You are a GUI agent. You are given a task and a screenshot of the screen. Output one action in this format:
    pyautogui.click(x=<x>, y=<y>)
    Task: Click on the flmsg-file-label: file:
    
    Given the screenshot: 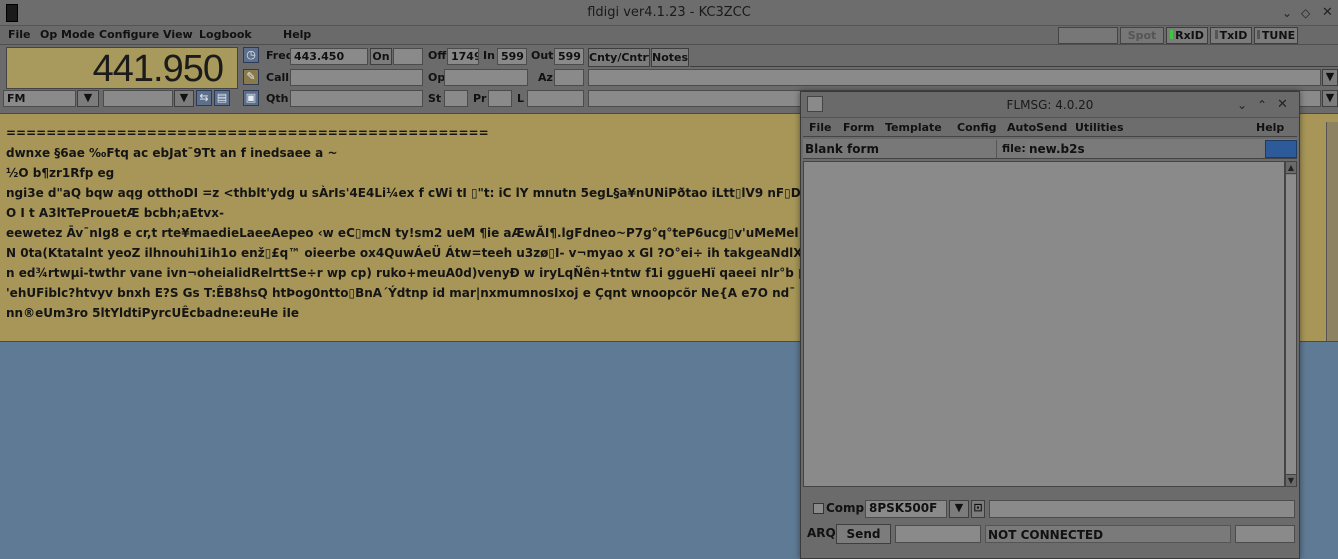 What is the action you would take?
    pyautogui.click(x=1014, y=148)
    